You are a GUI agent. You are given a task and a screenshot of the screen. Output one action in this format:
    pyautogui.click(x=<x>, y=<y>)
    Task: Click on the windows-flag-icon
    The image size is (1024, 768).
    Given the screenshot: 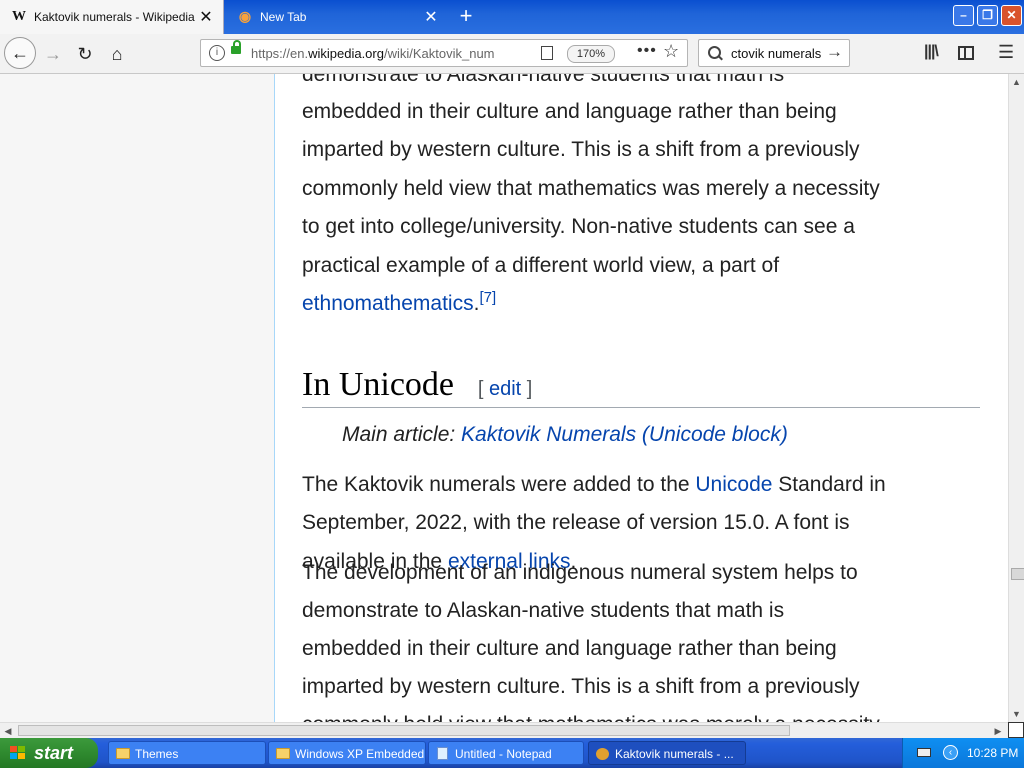 What is the action you would take?
    pyautogui.click(x=18, y=753)
    